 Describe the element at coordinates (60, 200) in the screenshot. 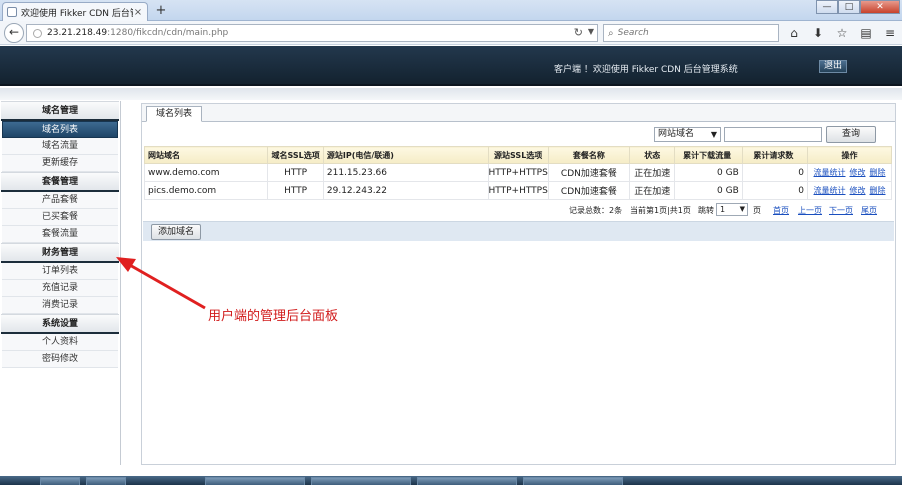

I see `sidebar-item-product-packages: 产品套餐` at that location.